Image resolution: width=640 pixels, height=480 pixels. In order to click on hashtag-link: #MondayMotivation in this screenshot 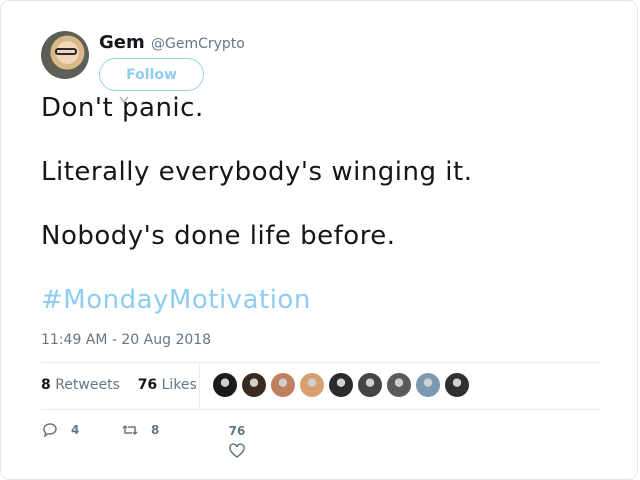, I will do `click(176, 300)`.